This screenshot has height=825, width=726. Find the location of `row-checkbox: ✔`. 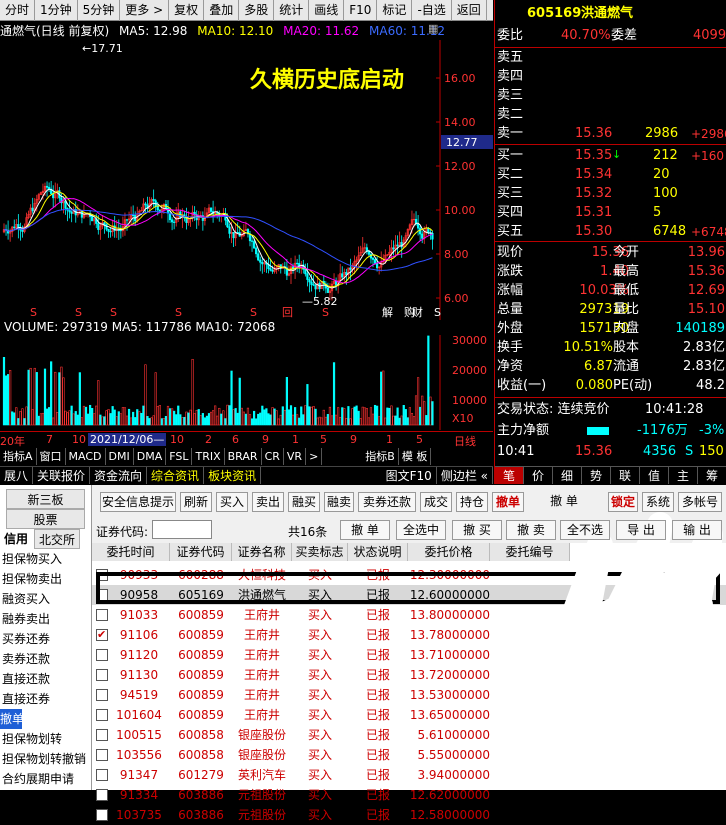

row-checkbox: ✔ is located at coordinates (102, 635).